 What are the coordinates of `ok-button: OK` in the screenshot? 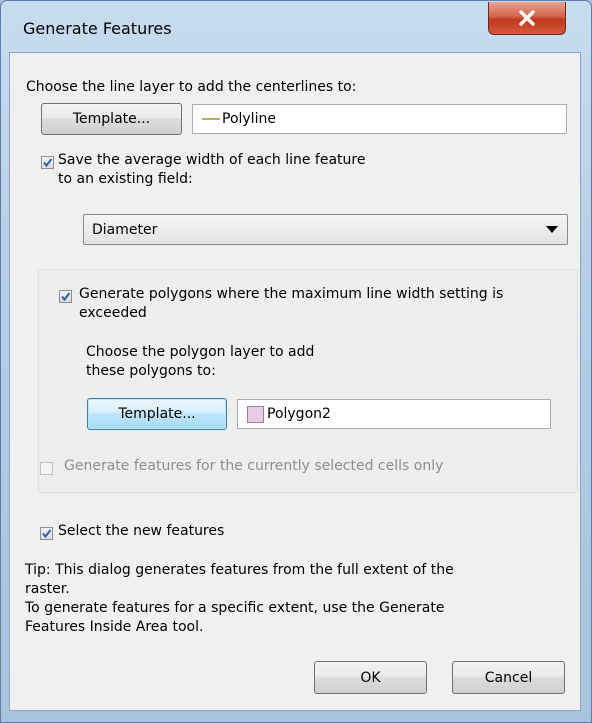 It's located at (370, 677).